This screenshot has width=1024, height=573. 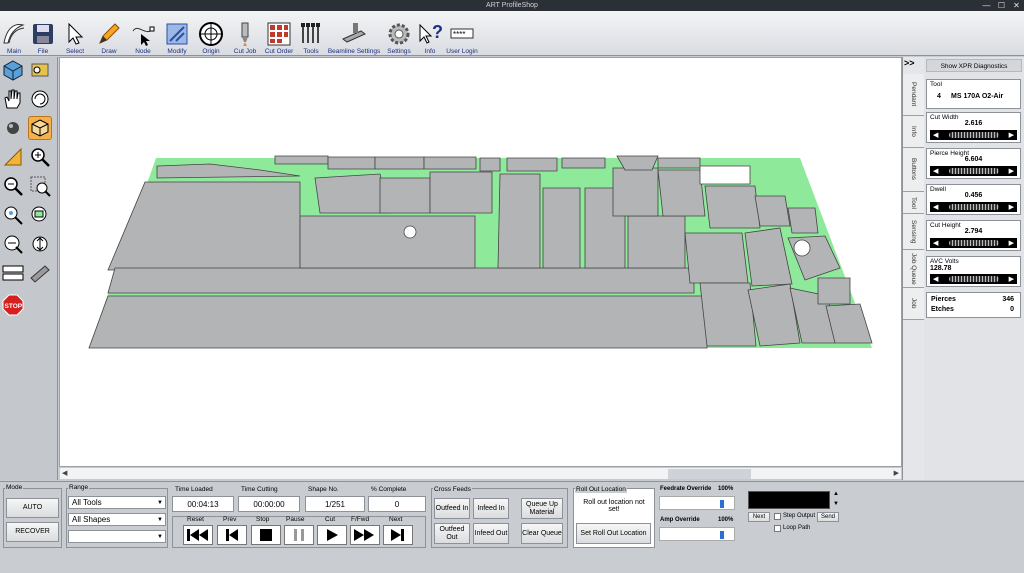 I want to click on horizontal-scrollbar: ◀ ▶, so click(x=480, y=473).